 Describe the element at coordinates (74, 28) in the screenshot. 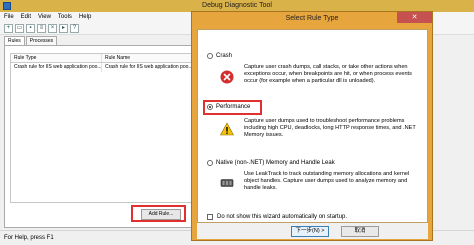

I see `help-icon: ?` at that location.